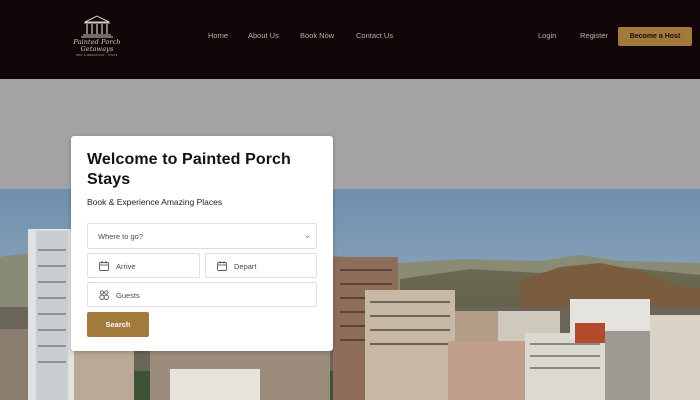  Describe the element at coordinates (97, 45) in the screenshot. I see `logo-script-text: Painted Porch Getaways` at that location.